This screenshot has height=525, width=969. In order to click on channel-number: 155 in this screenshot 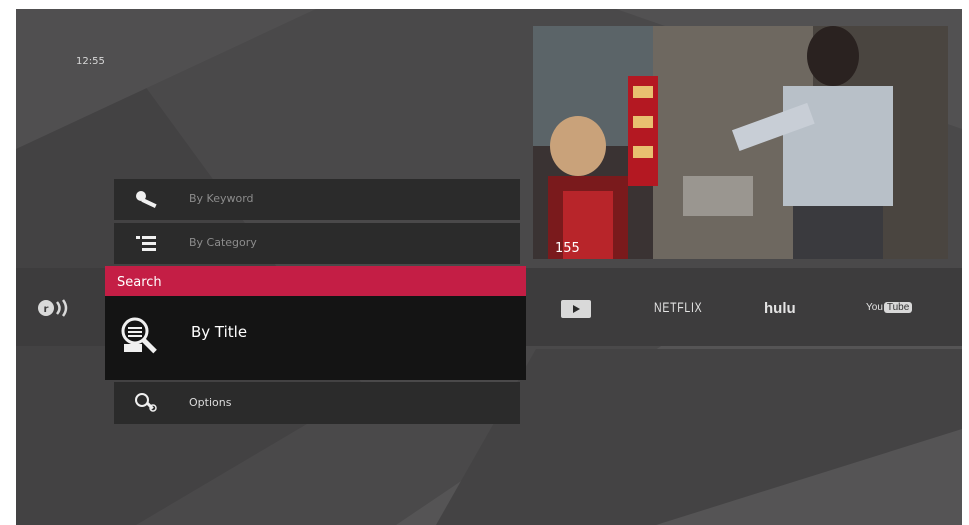, I will do `click(567, 248)`.